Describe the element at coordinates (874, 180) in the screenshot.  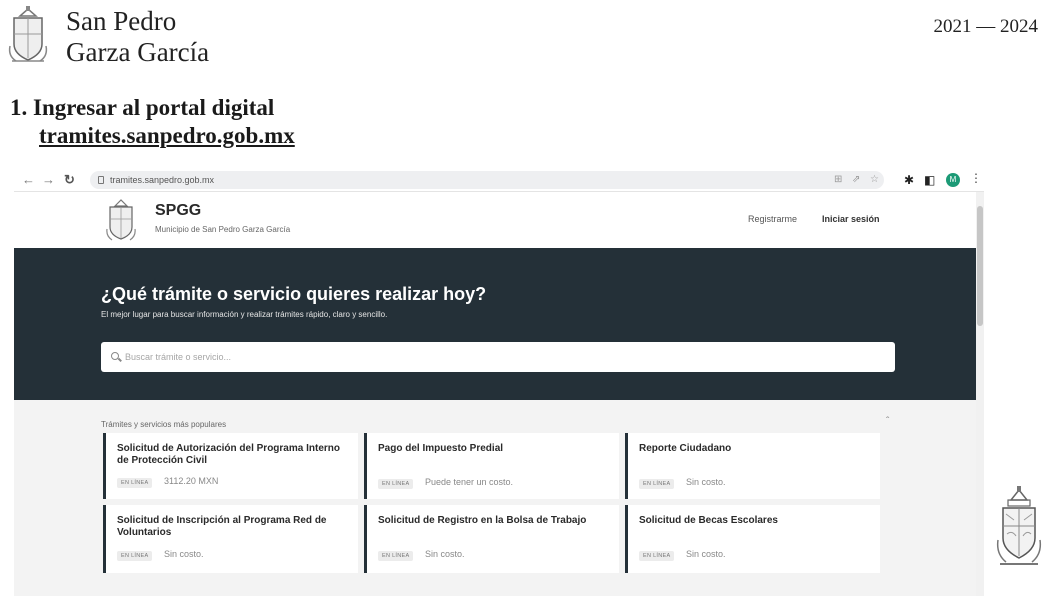
I see `bookmark-star-icon: ☆` at that location.